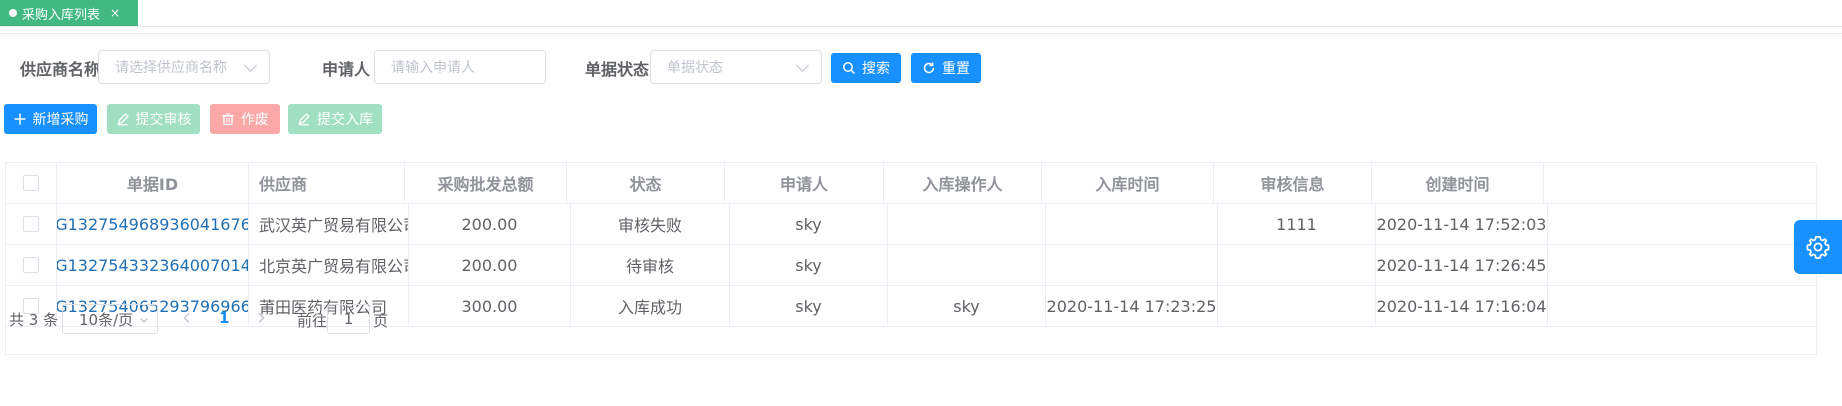 The height and width of the screenshot is (406, 1842). I want to click on applicant-input: 请输入申请人, so click(460, 67).